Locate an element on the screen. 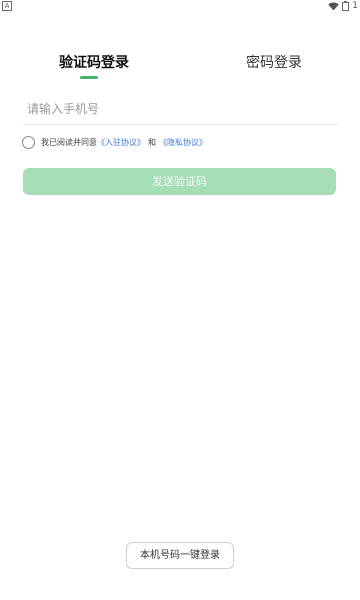 The width and height of the screenshot is (360, 600). agreement-row: 我已阅读并同意 《入驻协议》 和 《隐私协议》 is located at coordinates (114, 142).